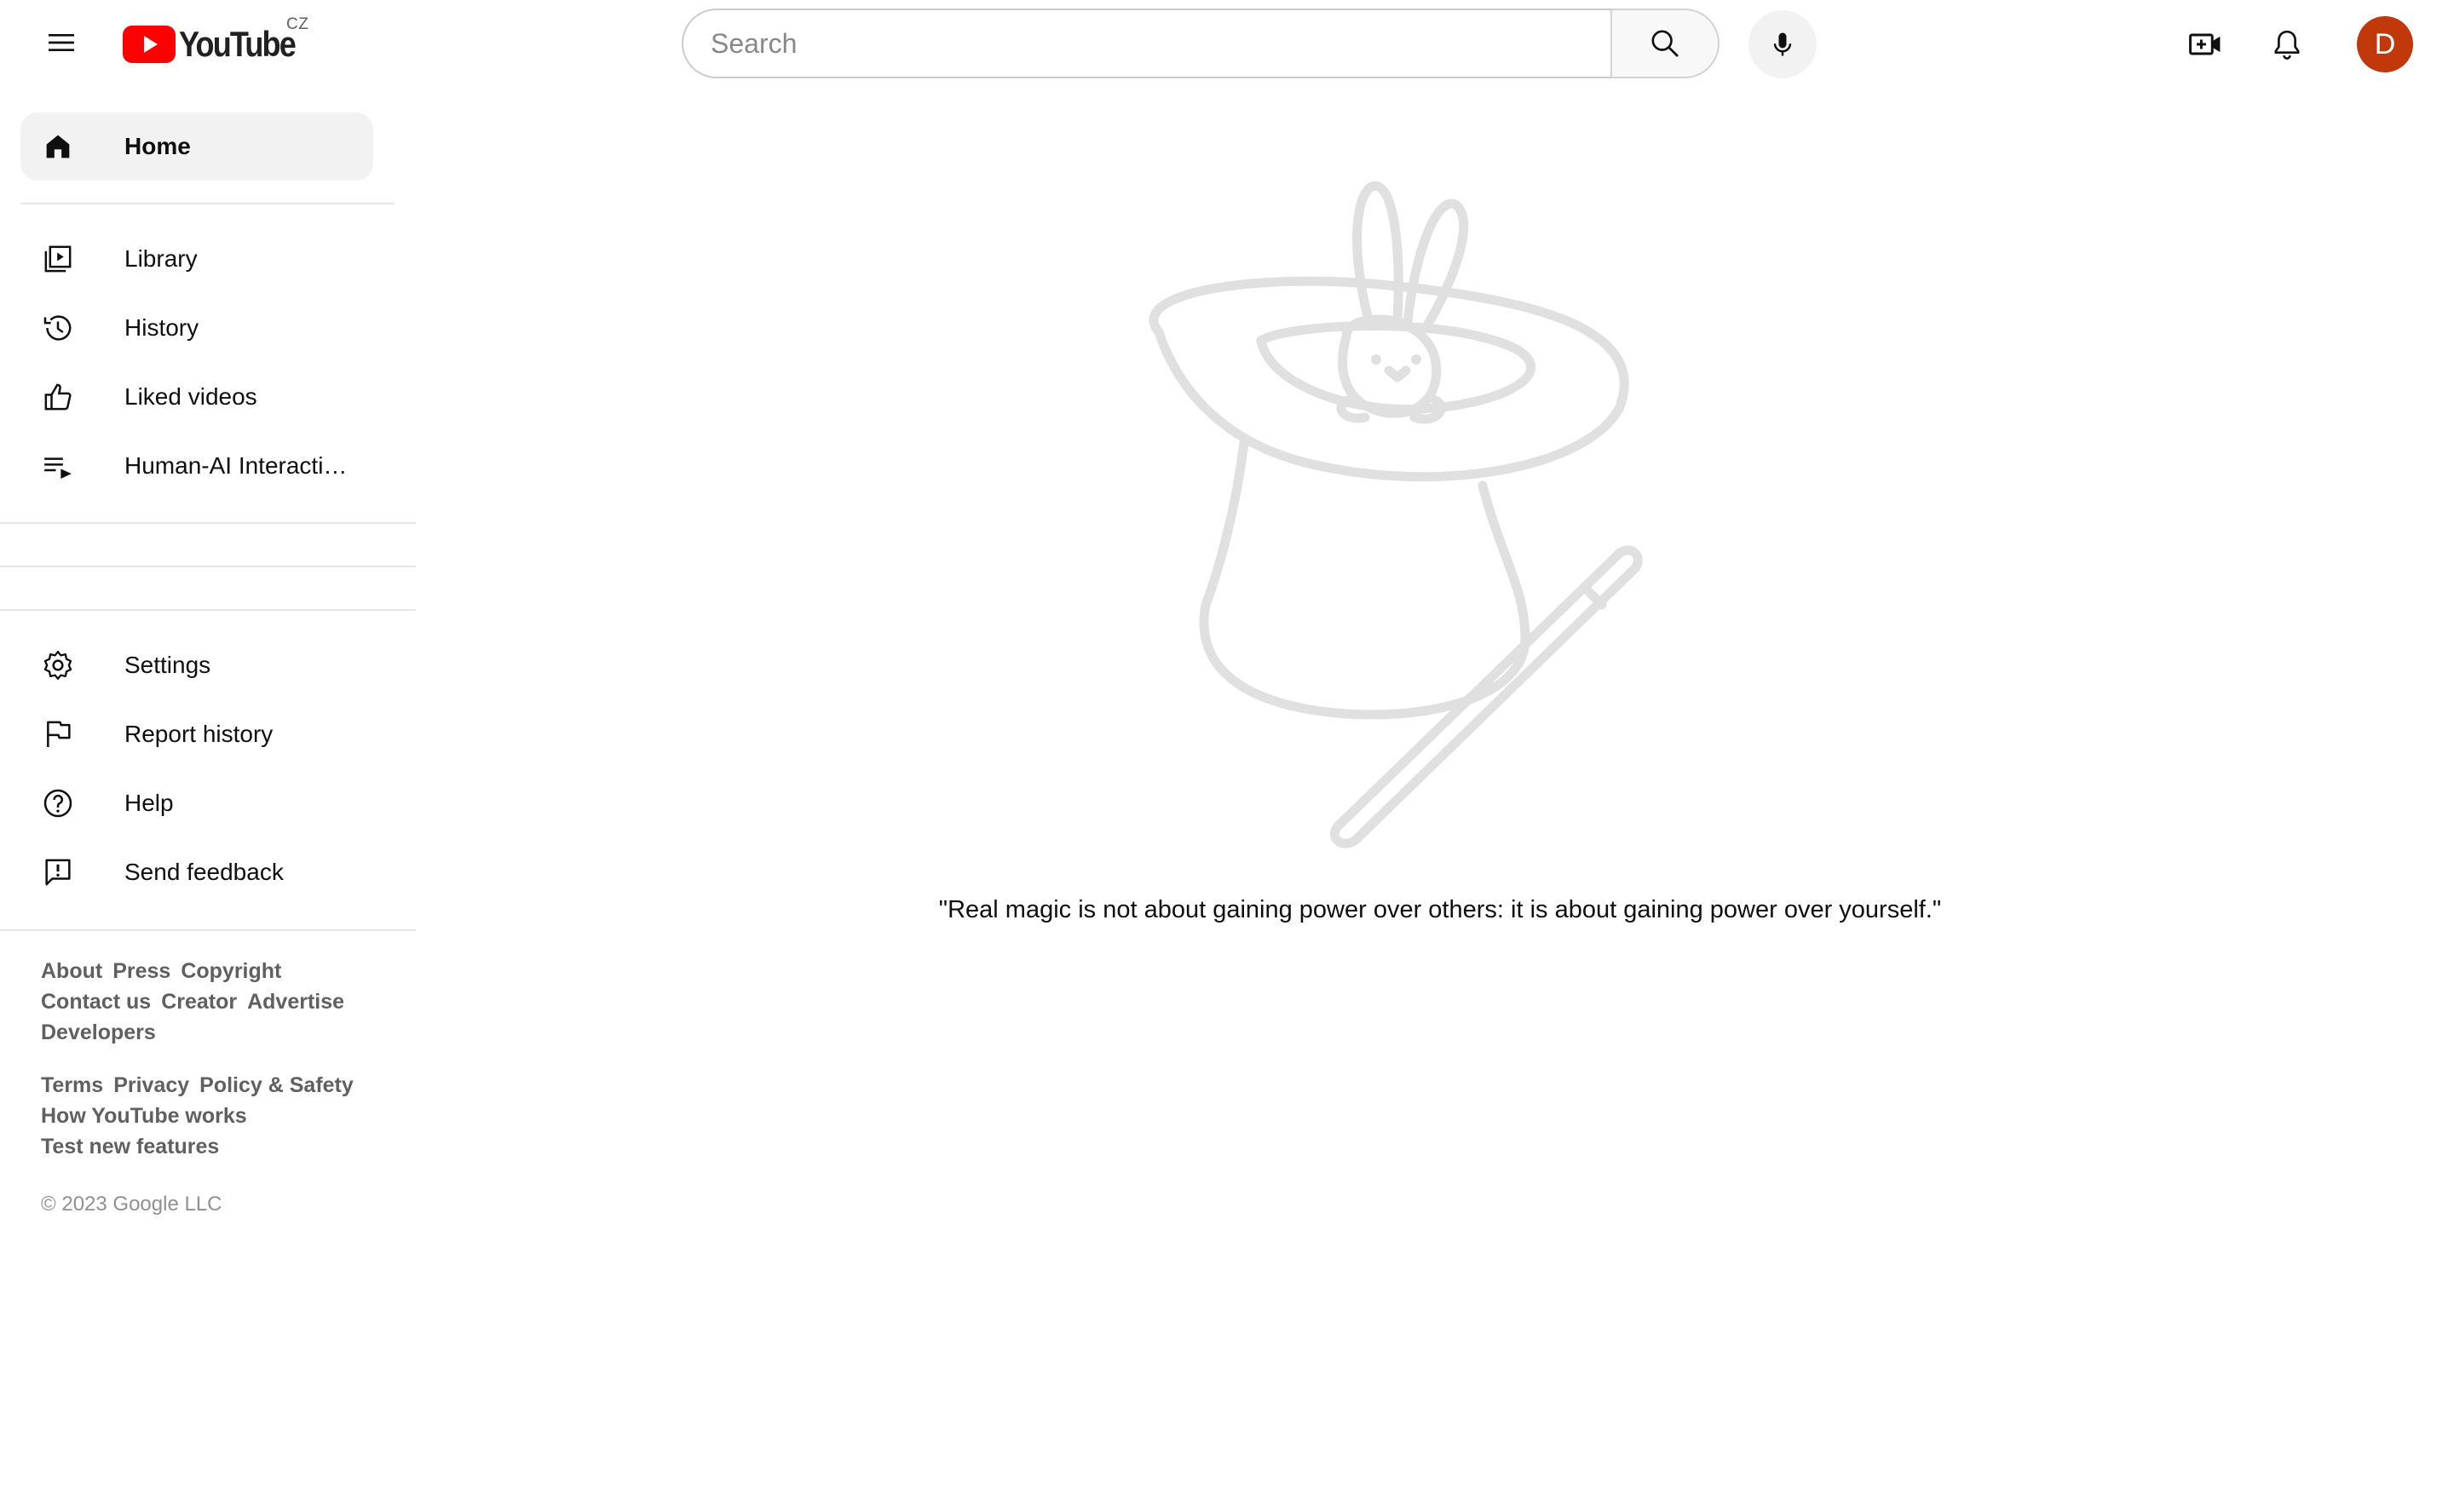 This screenshot has width=2454, height=1512. I want to click on search-box, so click(1146, 43).